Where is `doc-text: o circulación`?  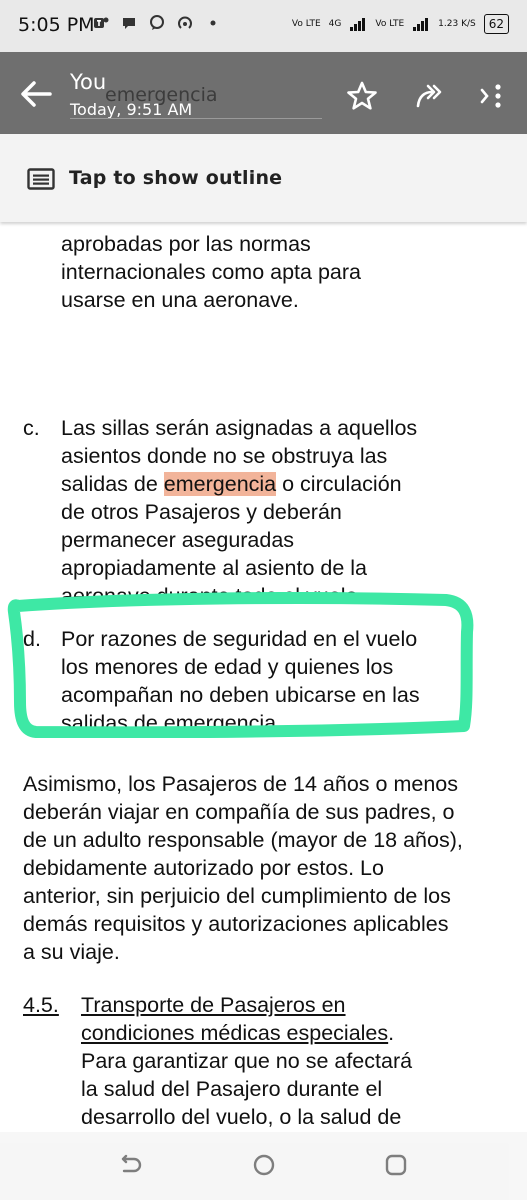 doc-text: o circulación is located at coordinates (339, 484).